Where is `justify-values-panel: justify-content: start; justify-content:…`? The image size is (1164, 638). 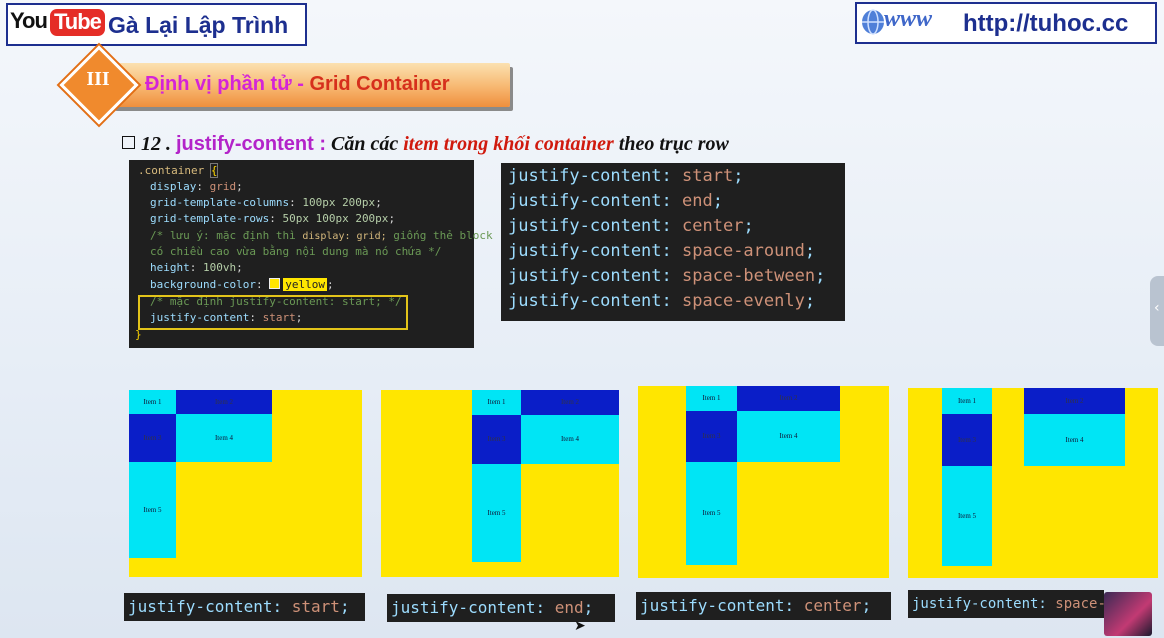 justify-values-panel: justify-content: start; justify-content:… is located at coordinates (673, 242).